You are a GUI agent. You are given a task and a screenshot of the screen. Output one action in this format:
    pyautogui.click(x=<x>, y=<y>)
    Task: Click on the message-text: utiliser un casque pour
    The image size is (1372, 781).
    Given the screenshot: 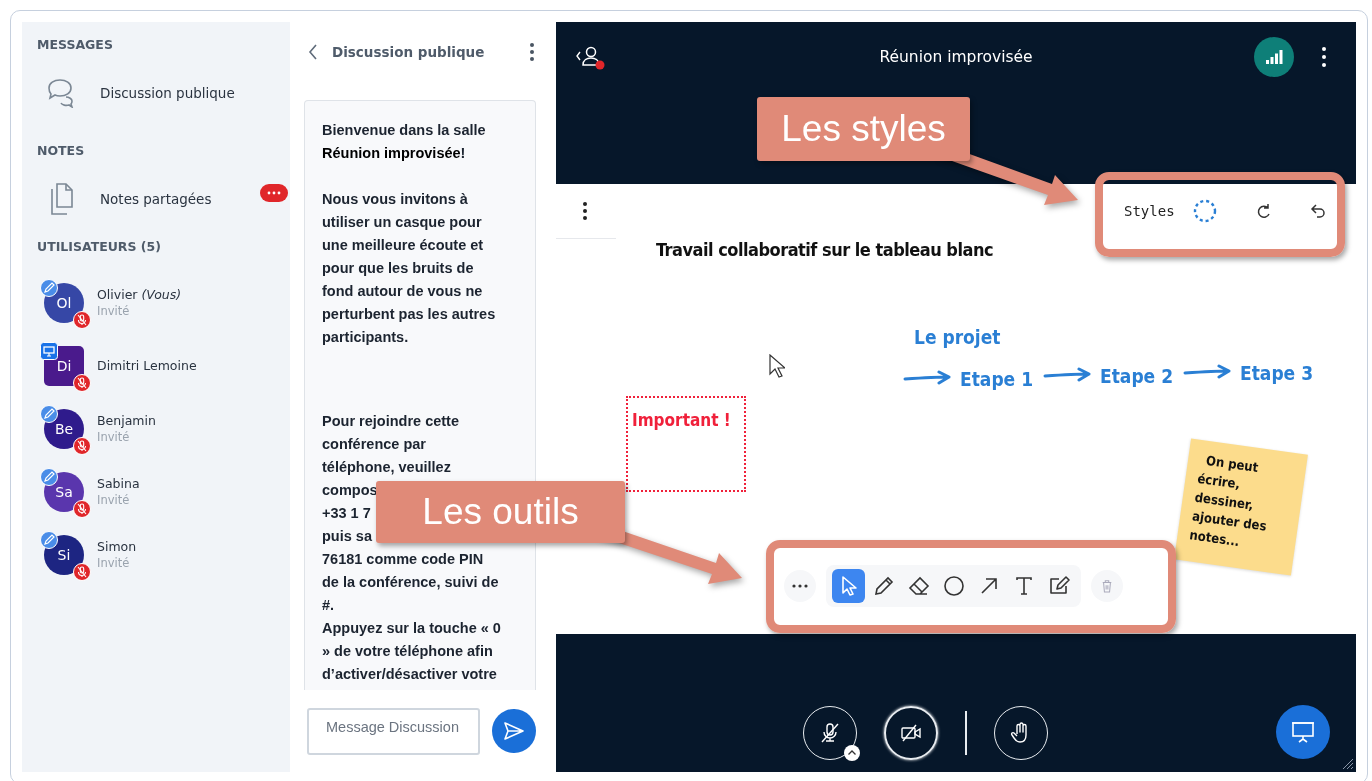 What is the action you would take?
    pyautogui.click(x=402, y=222)
    